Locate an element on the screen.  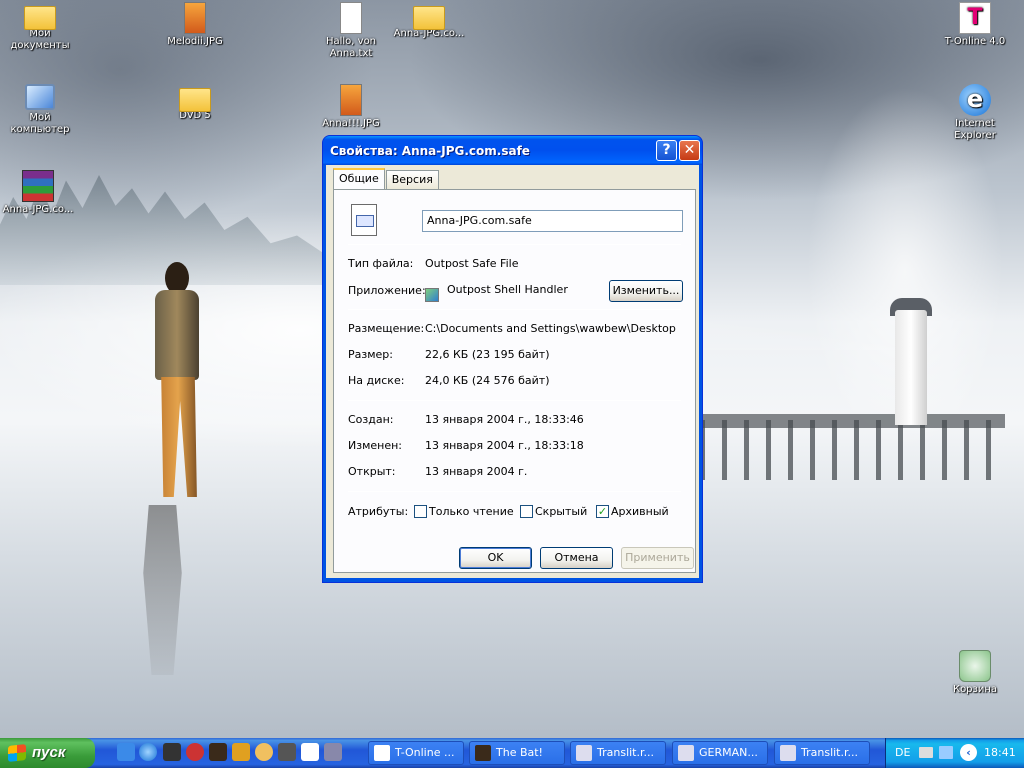
image-file-icon is located at coordinates (351, 100).